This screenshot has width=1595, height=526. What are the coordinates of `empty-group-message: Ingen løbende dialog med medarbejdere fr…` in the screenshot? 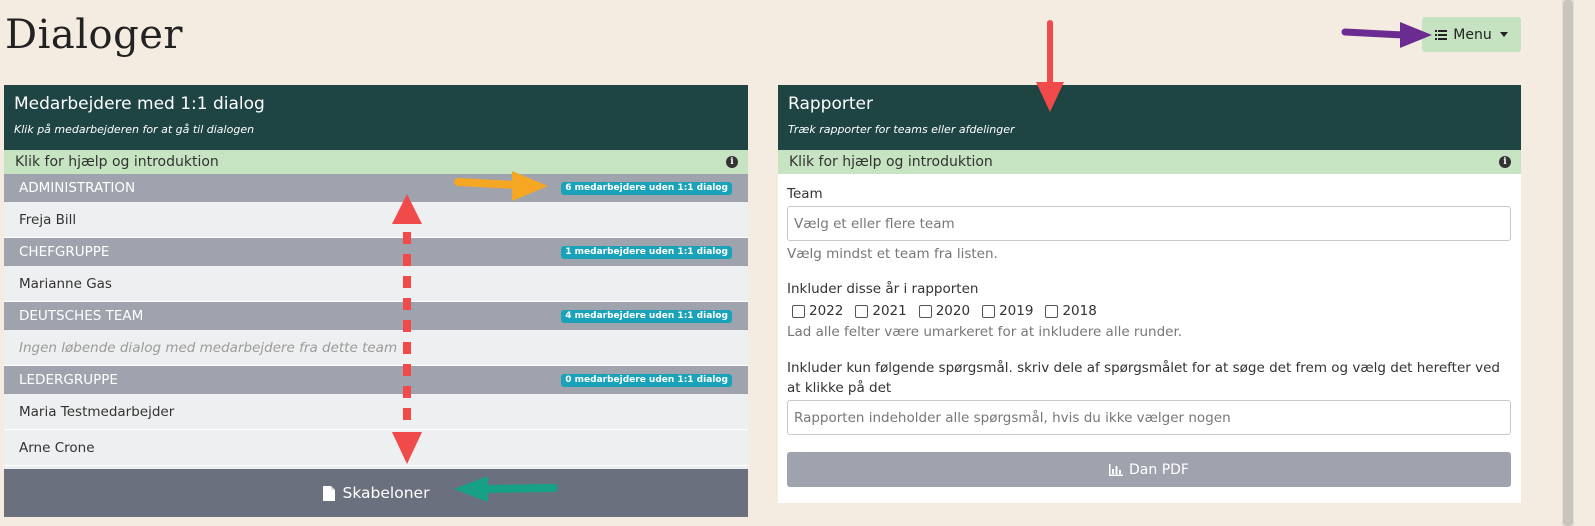 It's located at (376, 348).